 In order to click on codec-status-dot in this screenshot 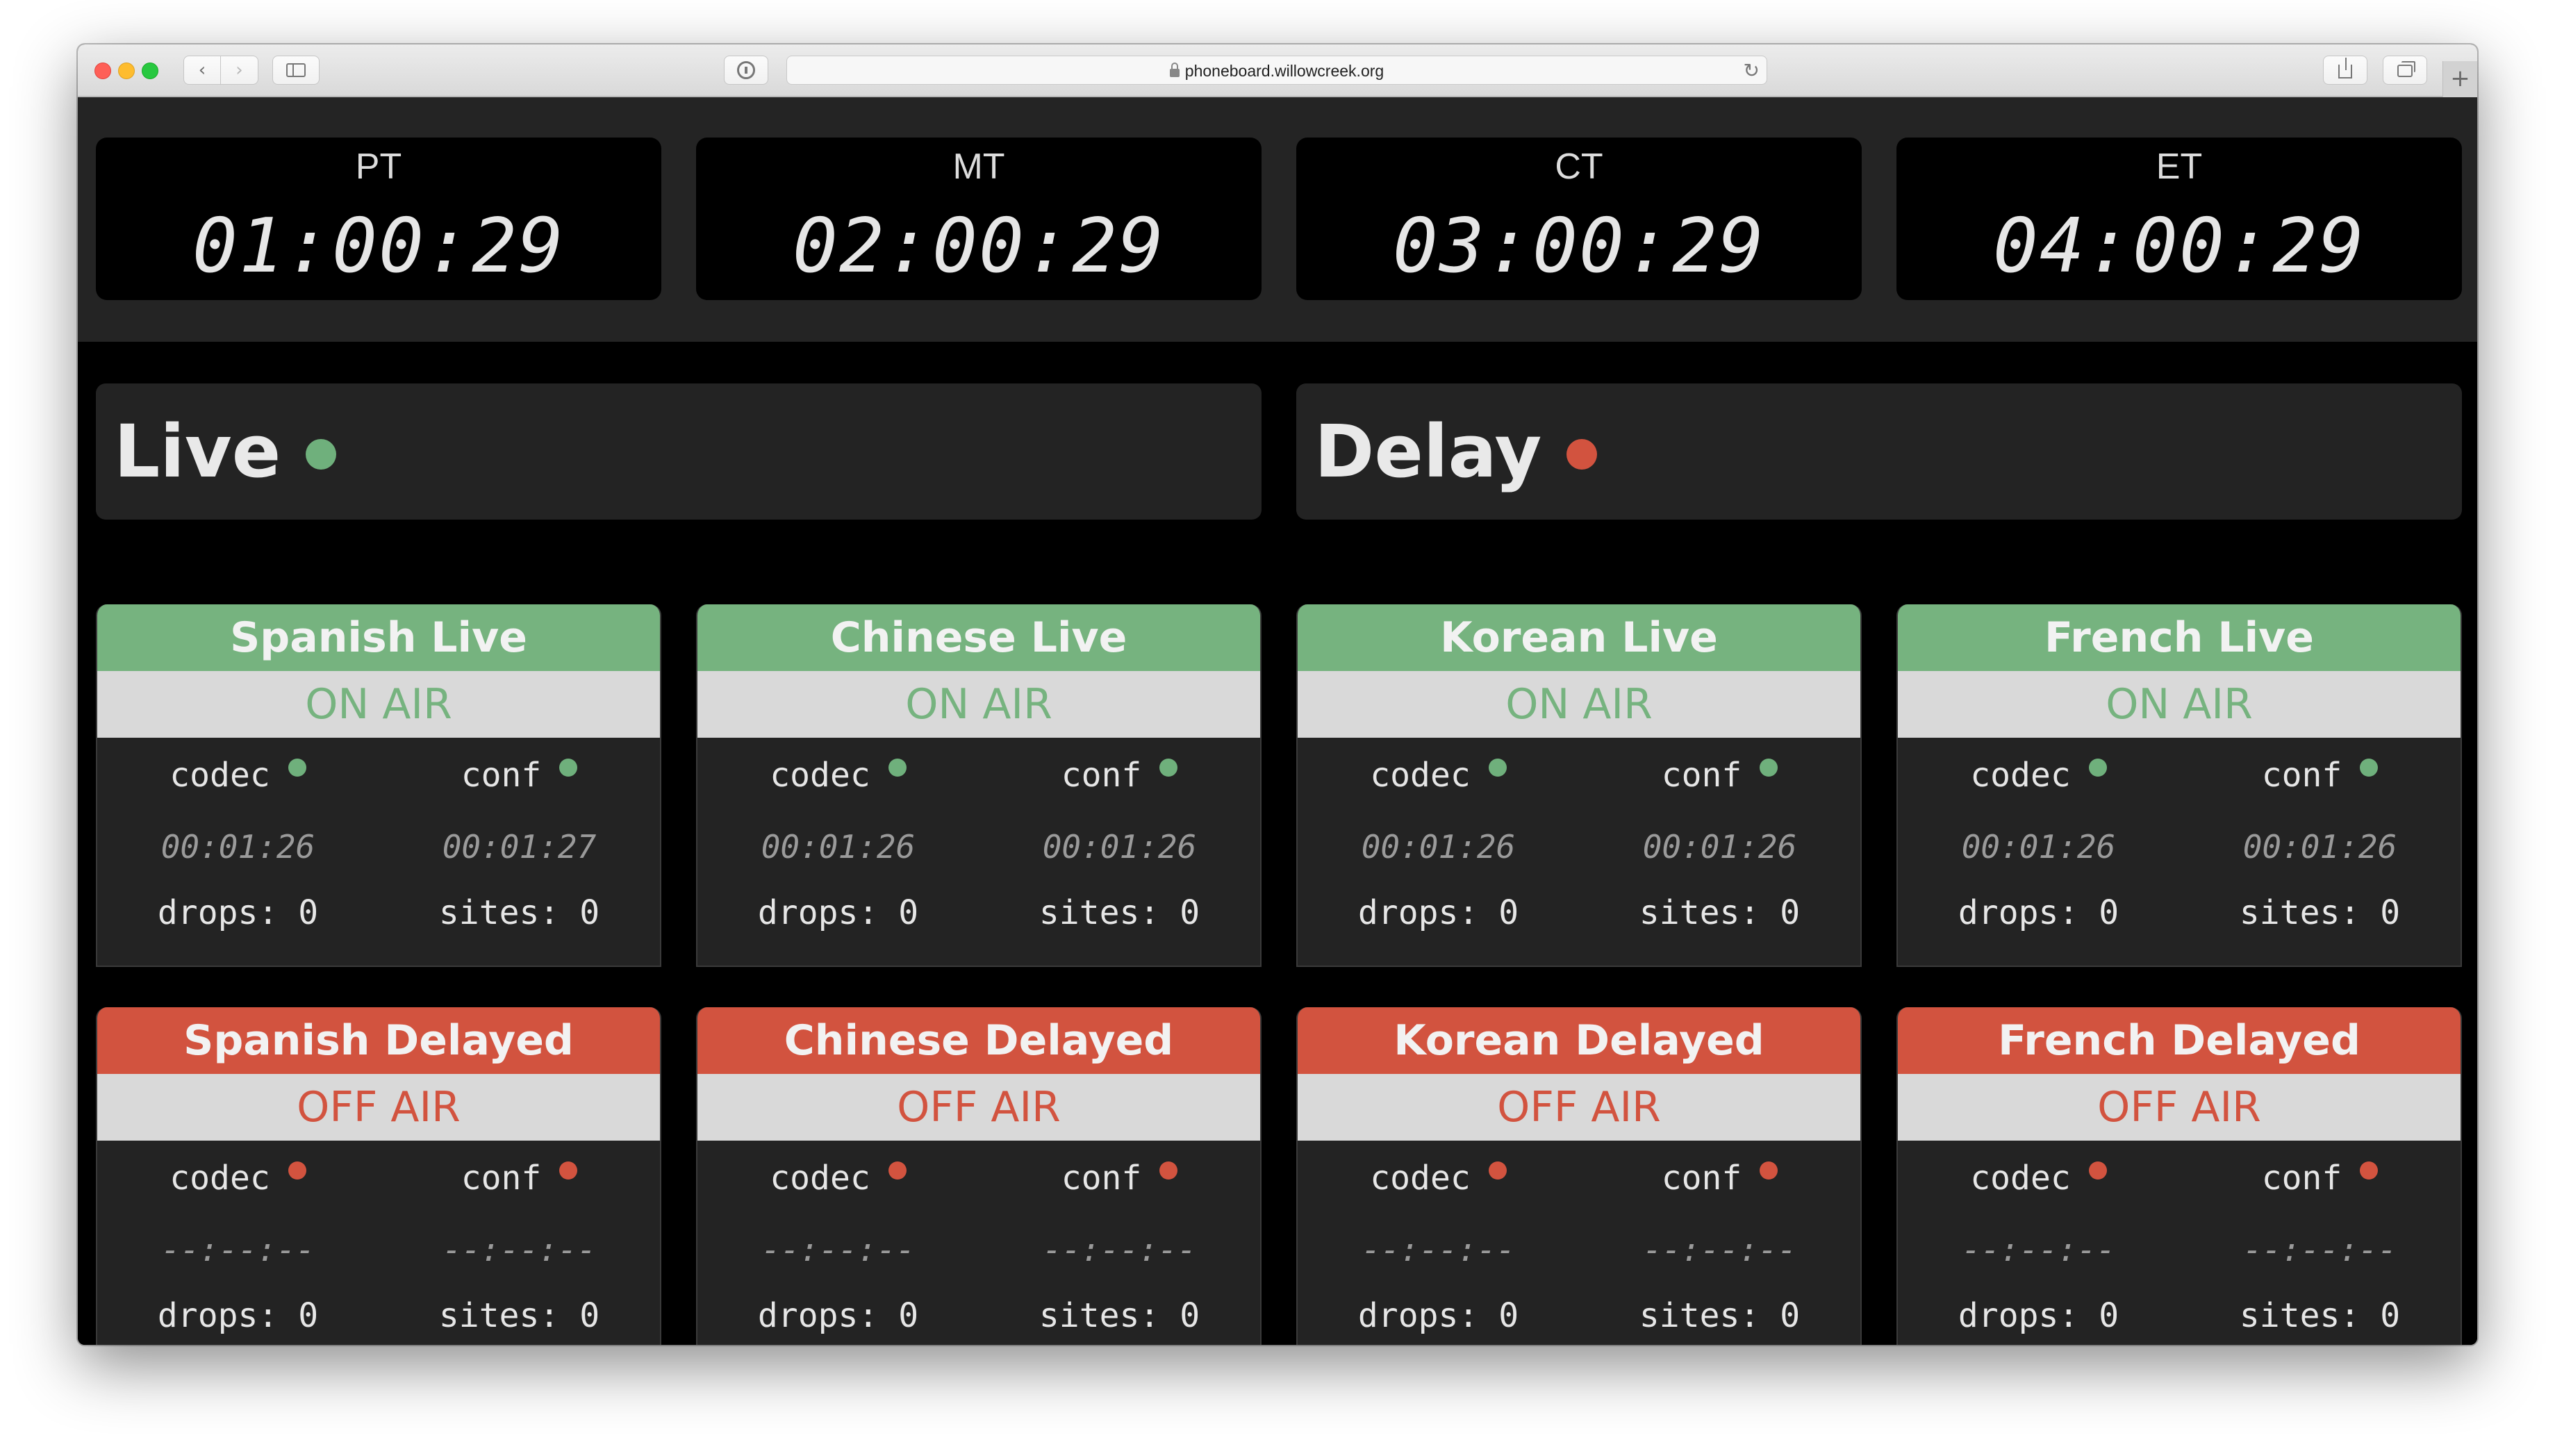, I will do `click(1497, 768)`.